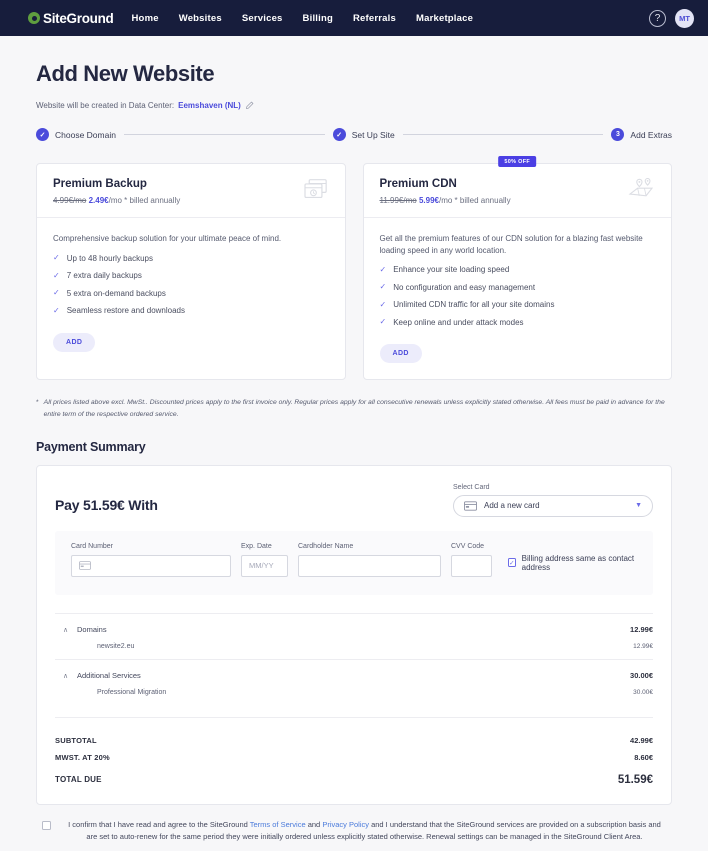 Image resolution: width=708 pixels, height=851 pixels. Describe the element at coordinates (191, 275) in the screenshot. I see `feature-item: ✓ 7 extra daily backups` at that location.